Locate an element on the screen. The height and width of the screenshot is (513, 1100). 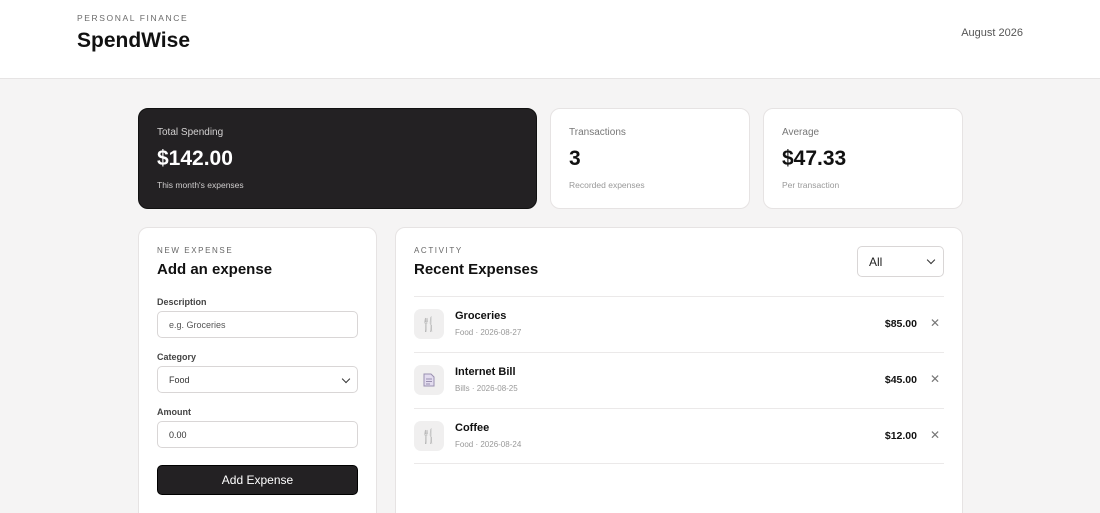
expense-row: 🍴 Coffee Food · 2026-08-24 $12.00 ✕ is located at coordinates (679, 437).